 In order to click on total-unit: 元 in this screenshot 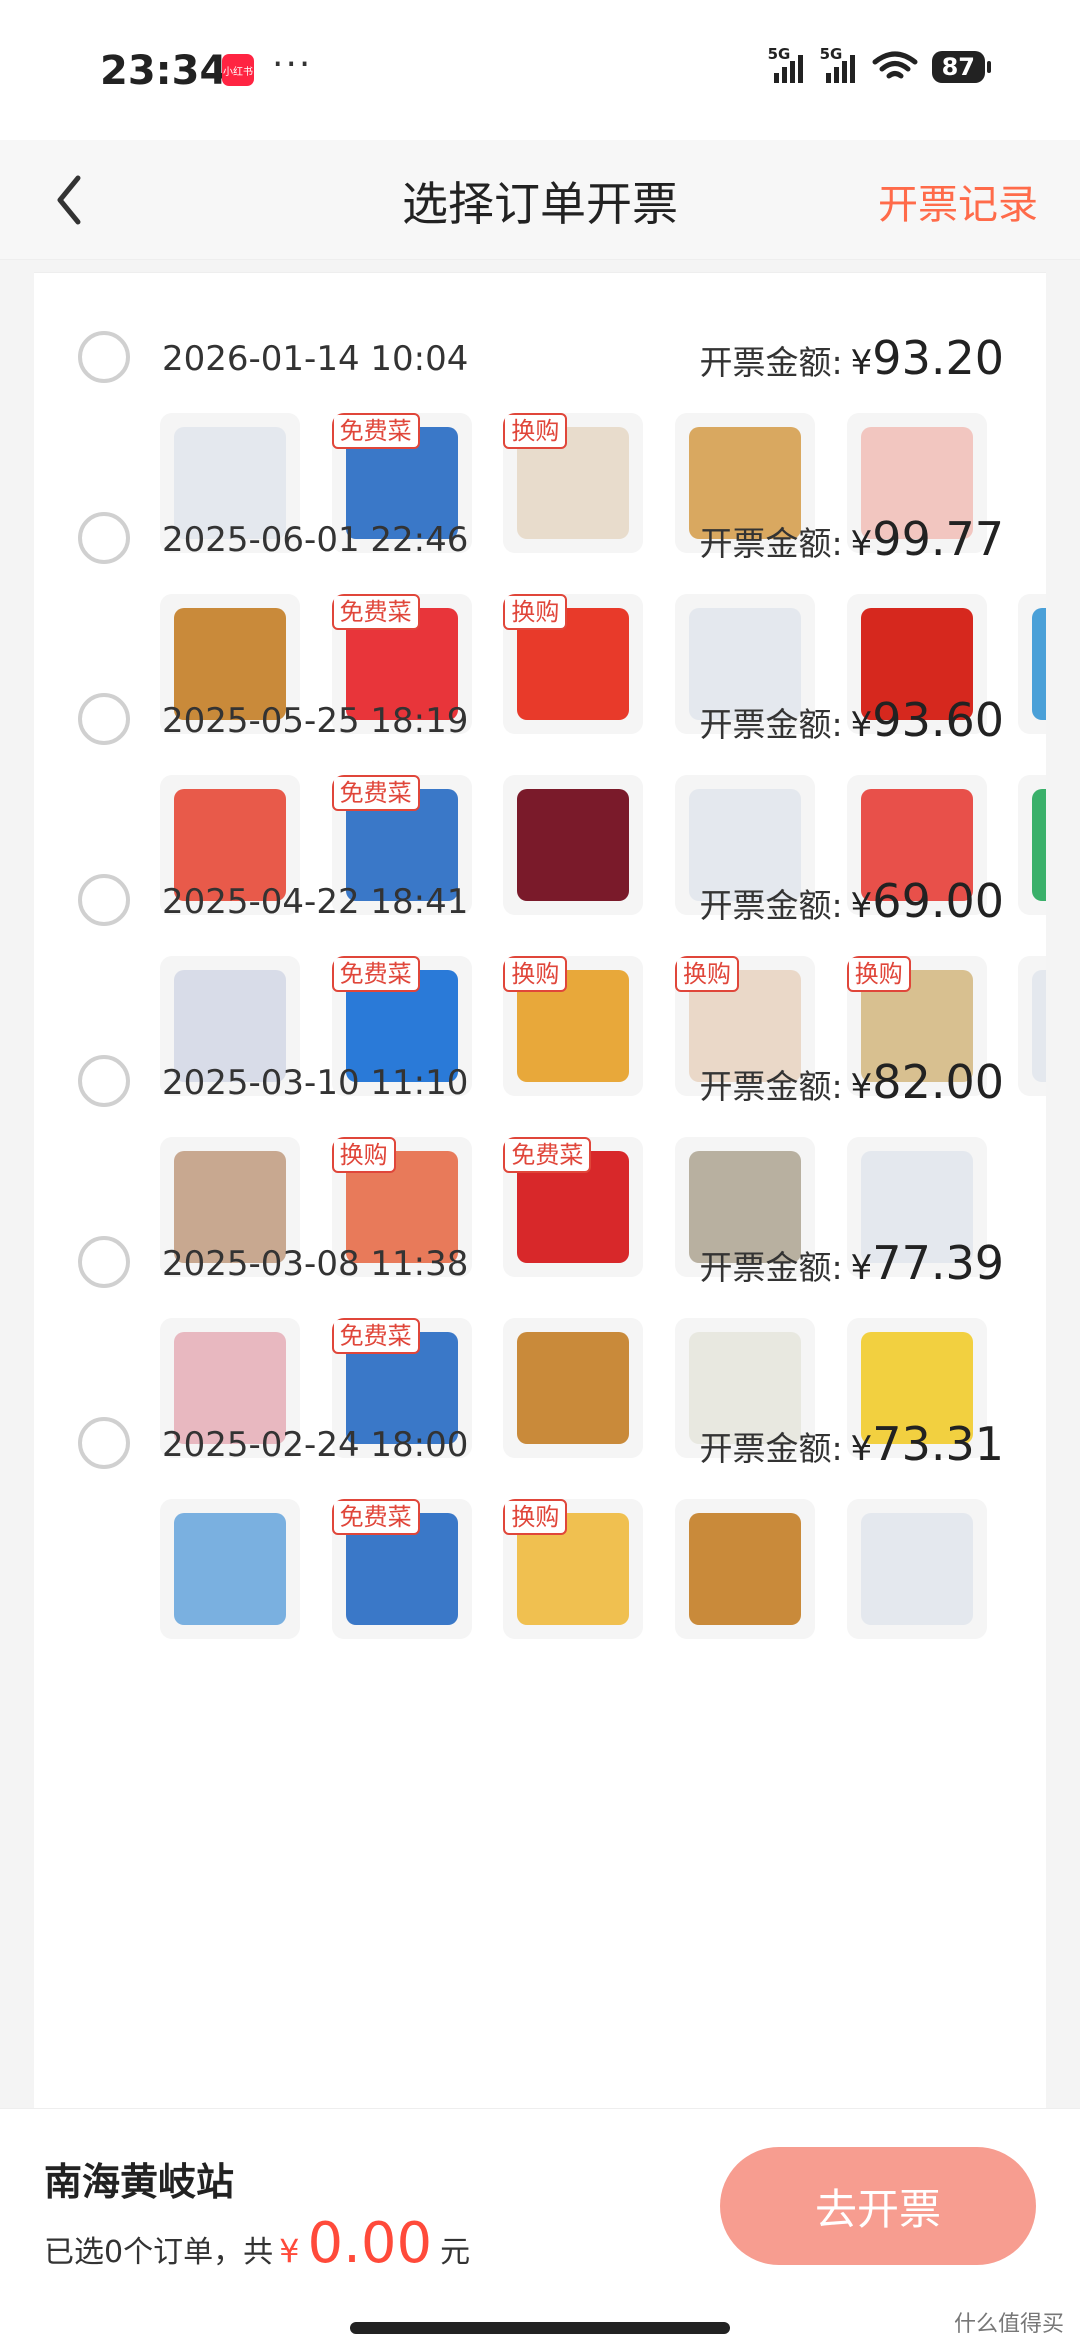, I will do `click(455, 2252)`.